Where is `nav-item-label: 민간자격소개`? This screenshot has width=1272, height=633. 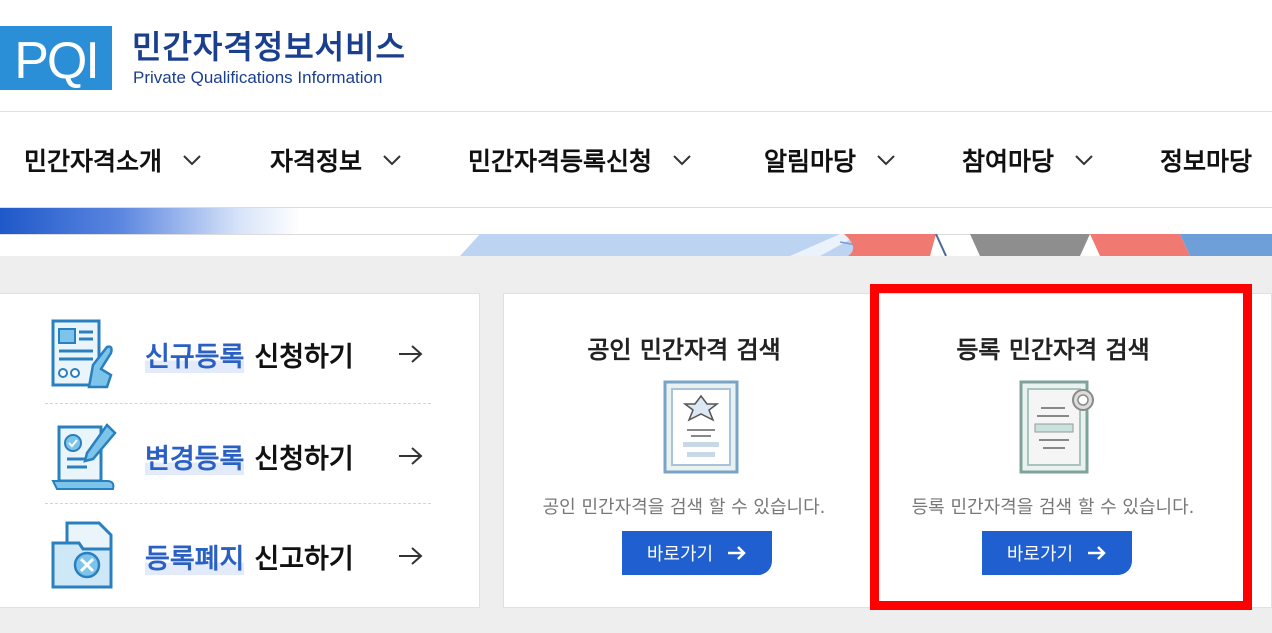 nav-item-label: 민간자격소개 is located at coordinates (93, 161).